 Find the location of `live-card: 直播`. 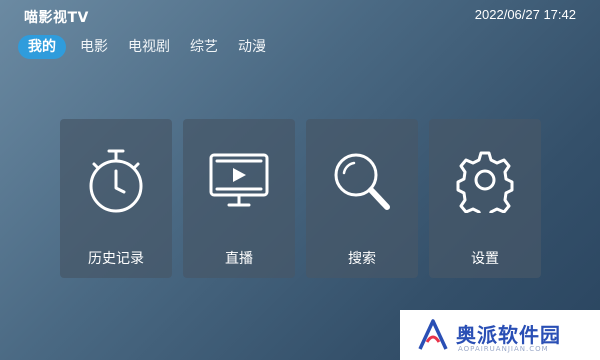

live-card: 直播 is located at coordinates (239, 198).